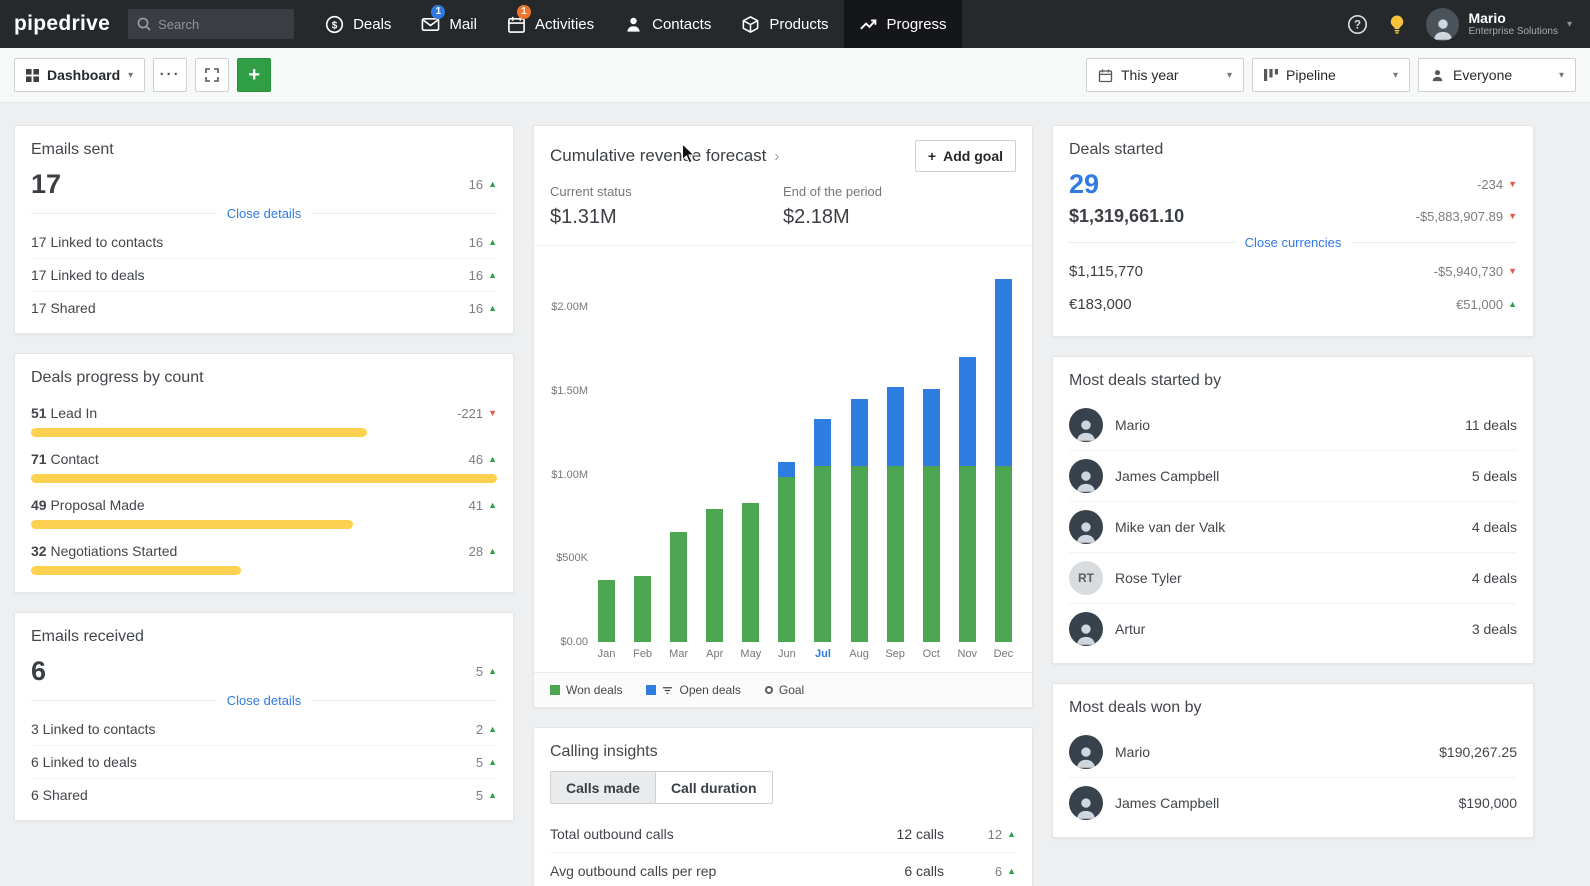  Describe the element at coordinates (931, 467) in the screenshot. I see `chart-bar-oct: Oct` at that location.